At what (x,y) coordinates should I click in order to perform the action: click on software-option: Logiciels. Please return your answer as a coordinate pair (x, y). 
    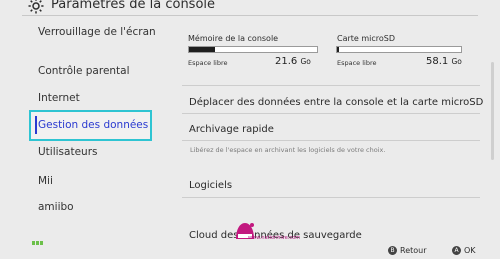
    Looking at the image, I should click on (210, 186).